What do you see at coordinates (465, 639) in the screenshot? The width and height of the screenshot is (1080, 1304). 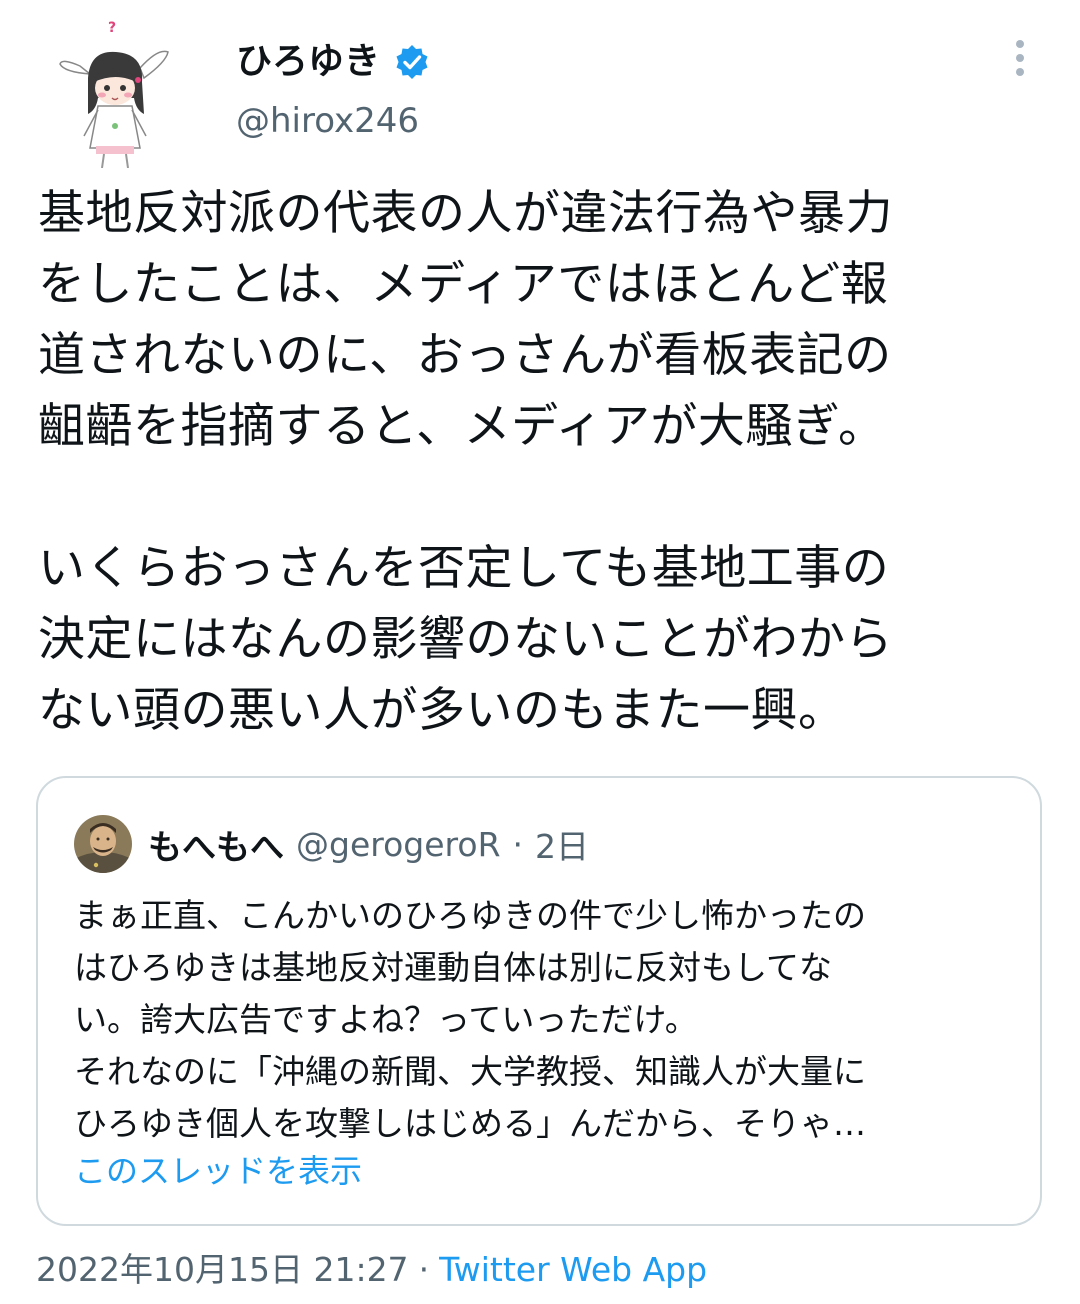 I see `tweet-text-line: 決定にはなんの影響のないことがわから` at bounding box center [465, 639].